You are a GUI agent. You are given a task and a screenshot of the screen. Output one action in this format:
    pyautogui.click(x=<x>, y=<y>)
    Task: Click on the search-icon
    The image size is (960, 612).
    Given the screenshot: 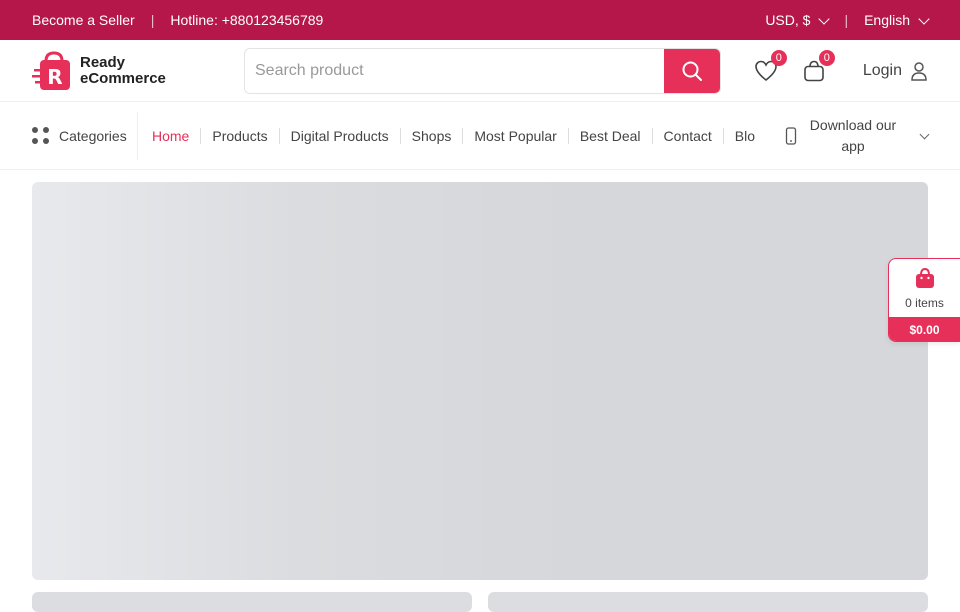 What is the action you would take?
    pyautogui.click(x=692, y=71)
    